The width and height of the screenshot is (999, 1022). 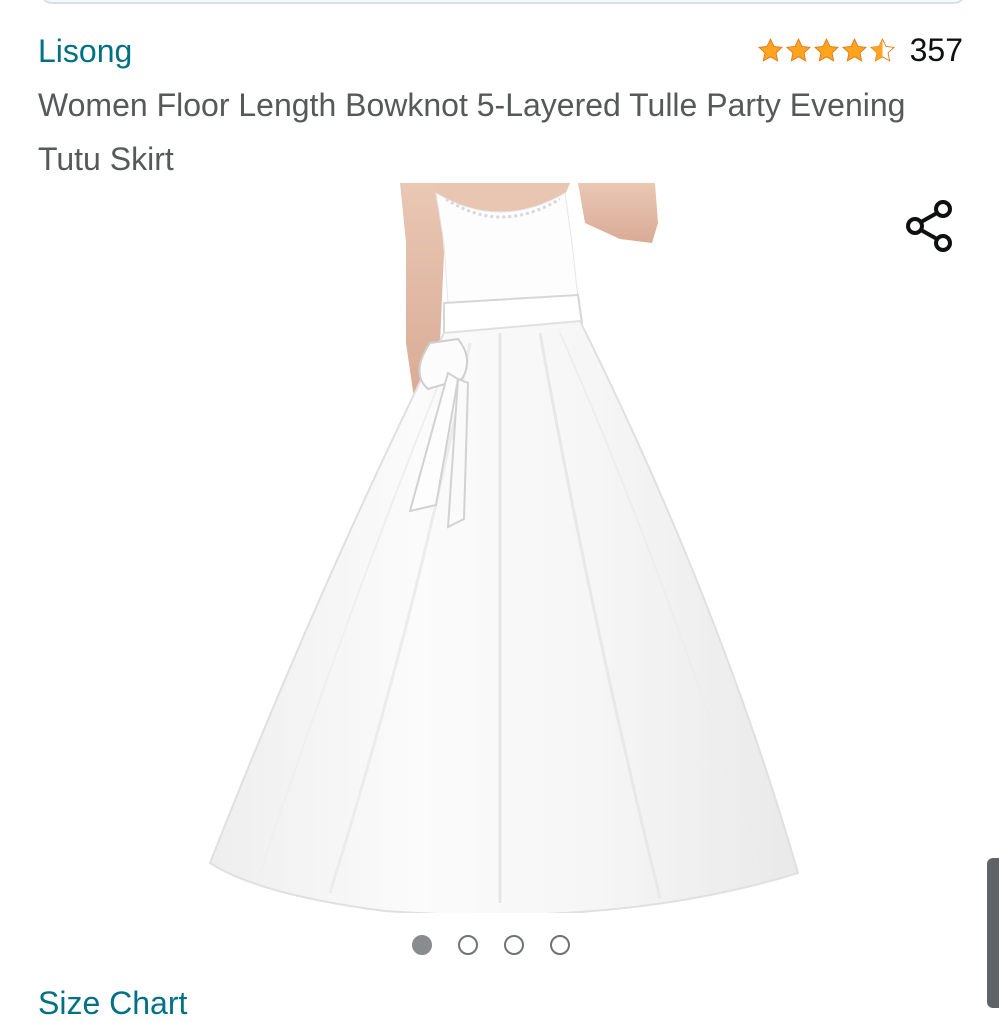 I want to click on image-carousel-dots, so click(x=491, y=945).